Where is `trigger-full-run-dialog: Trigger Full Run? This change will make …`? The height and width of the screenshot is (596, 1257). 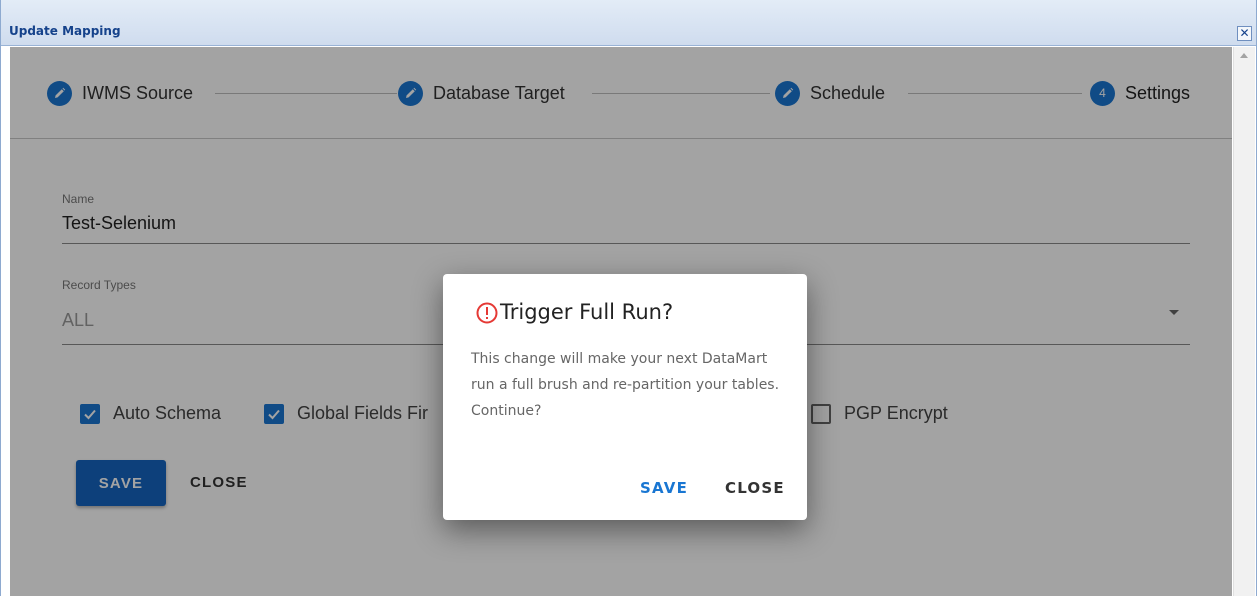 trigger-full-run-dialog: Trigger Full Run? This change will make … is located at coordinates (625, 397).